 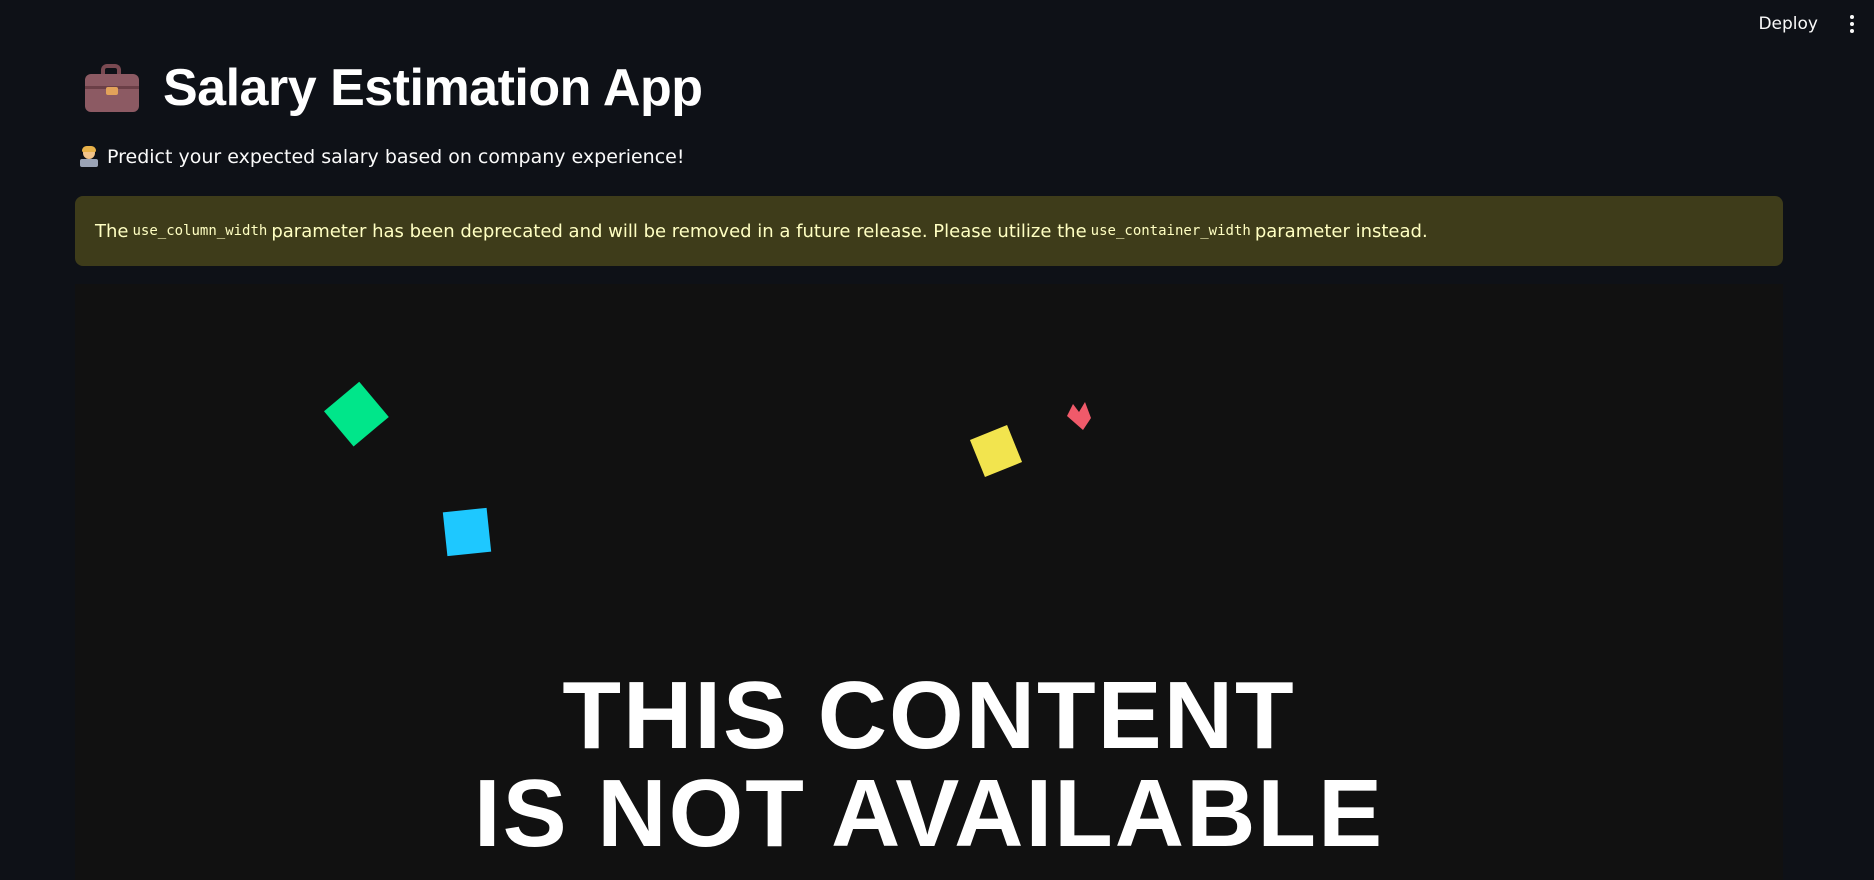 I want to click on warning-code: use_container_width, so click(x=1170, y=231).